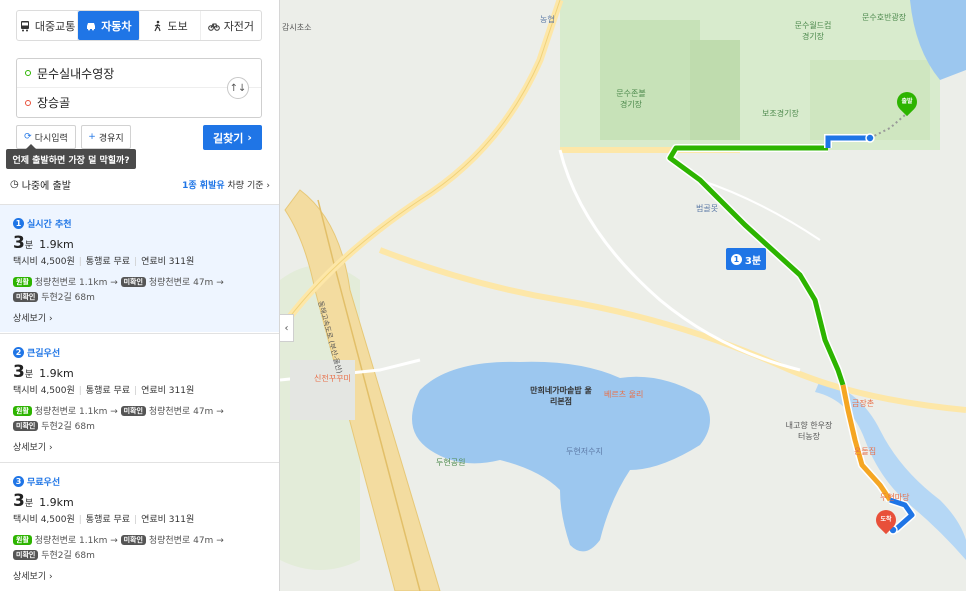 This screenshot has height=591, width=966. I want to click on origin-value: 문수실내수영장, so click(76, 73).